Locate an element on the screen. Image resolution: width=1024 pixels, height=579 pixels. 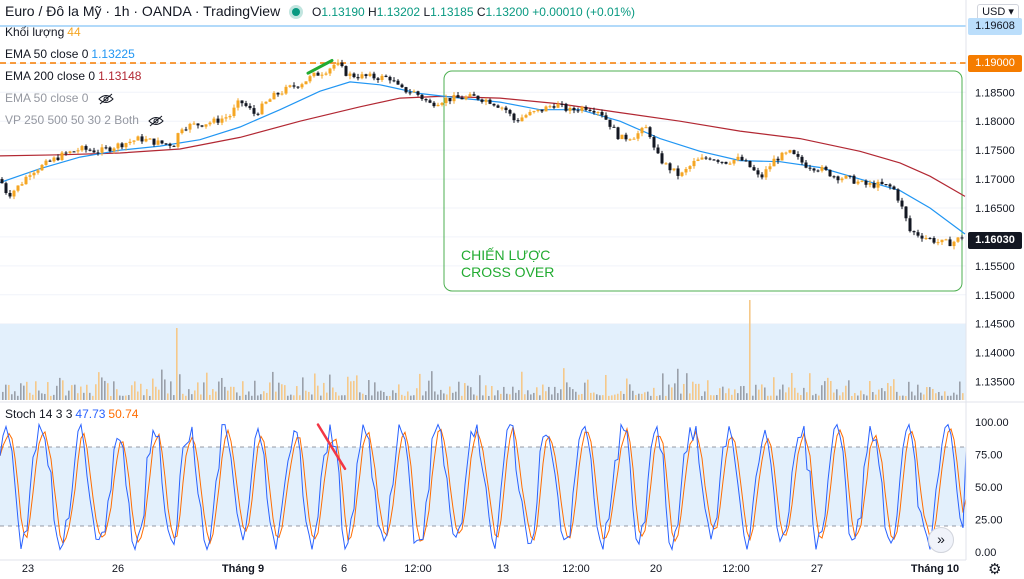
scroll-to-latest-button: » is located at coordinates (941, 540).